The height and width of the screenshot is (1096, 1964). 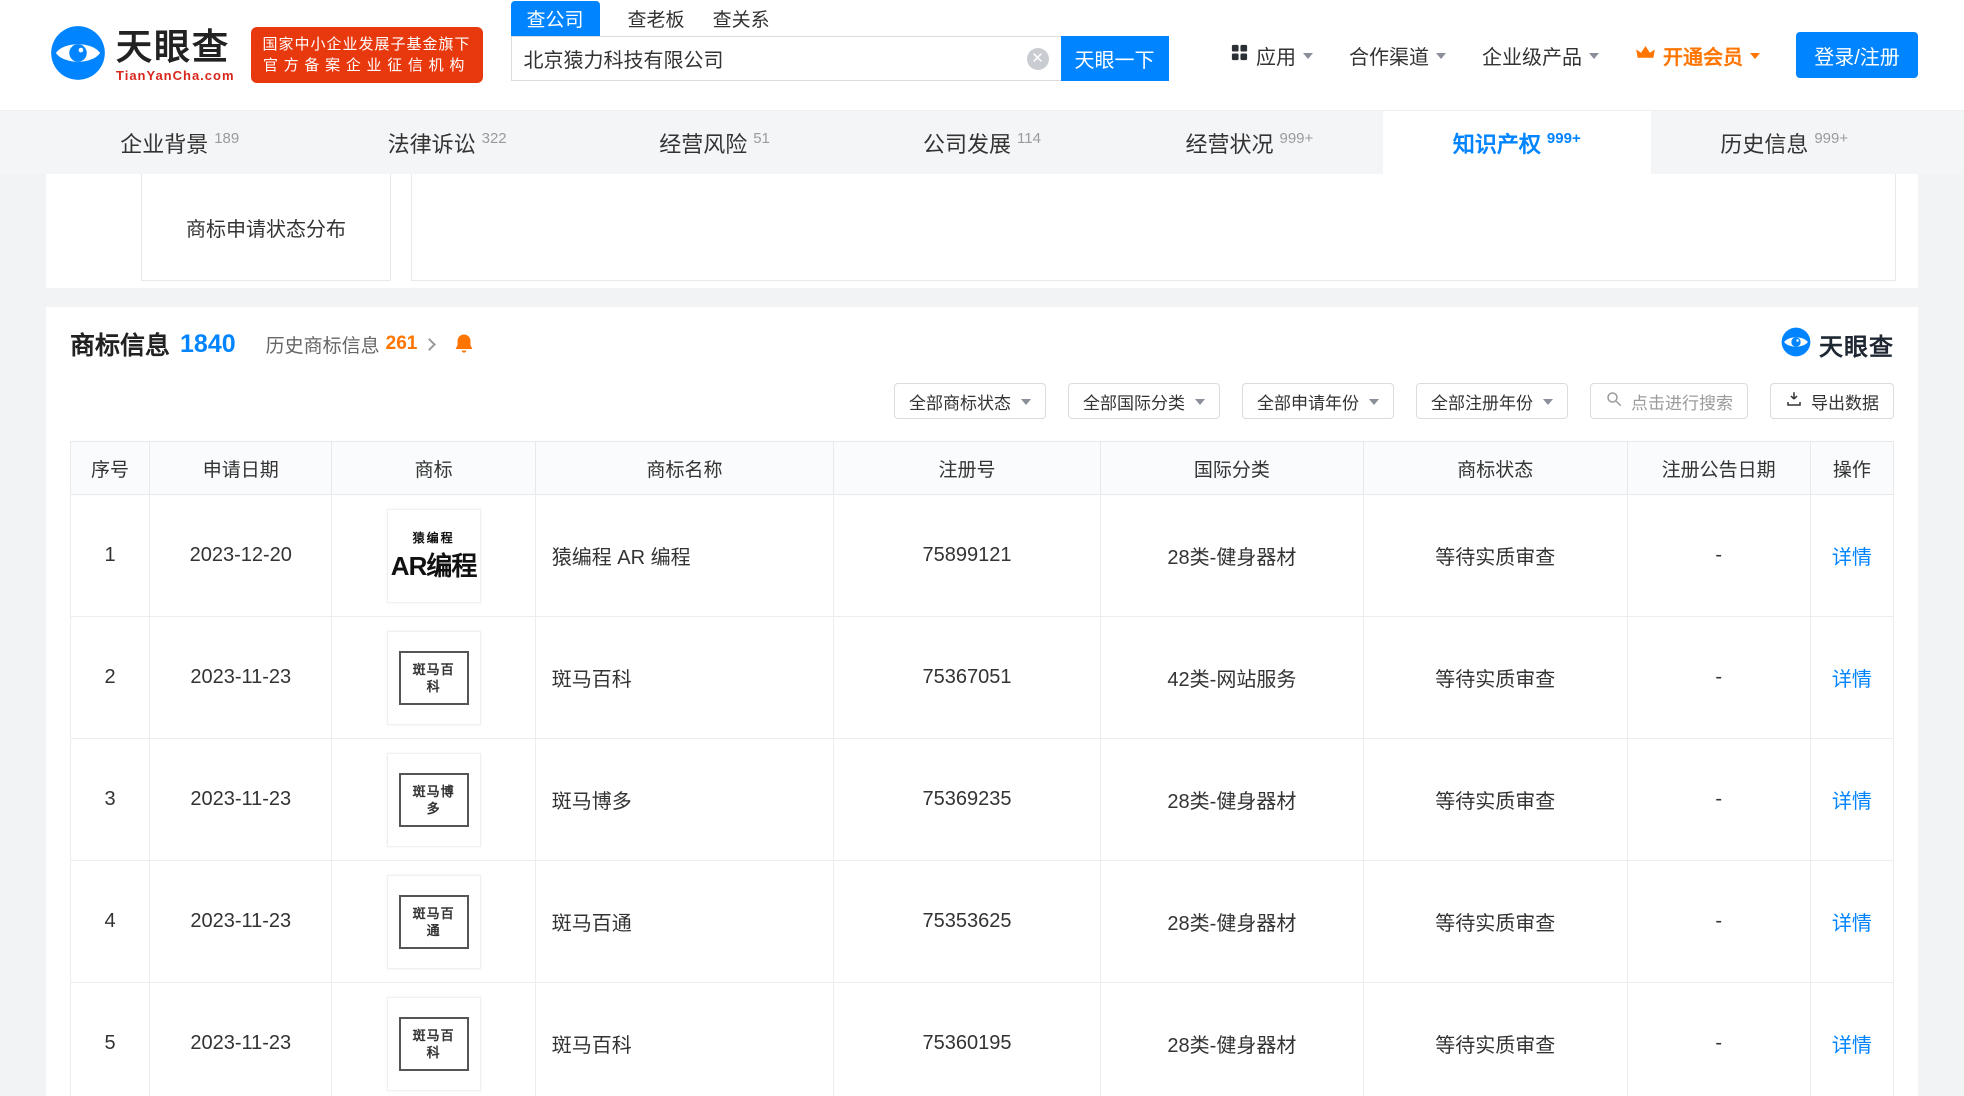 I want to click on col-publish-date: 注册公告日期, so click(x=1718, y=468).